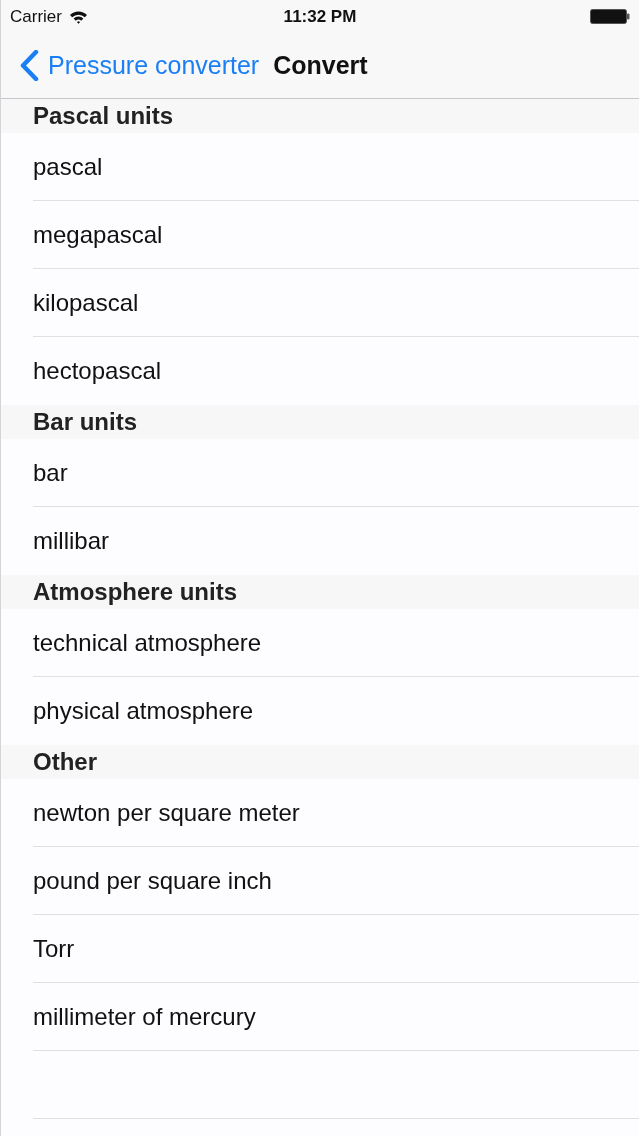 The height and width of the screenshot is (1136, 639). What do you see at coordinates (610, 16) in the screenshot?
I see `battery-icon` at bounding box center [610, 16].